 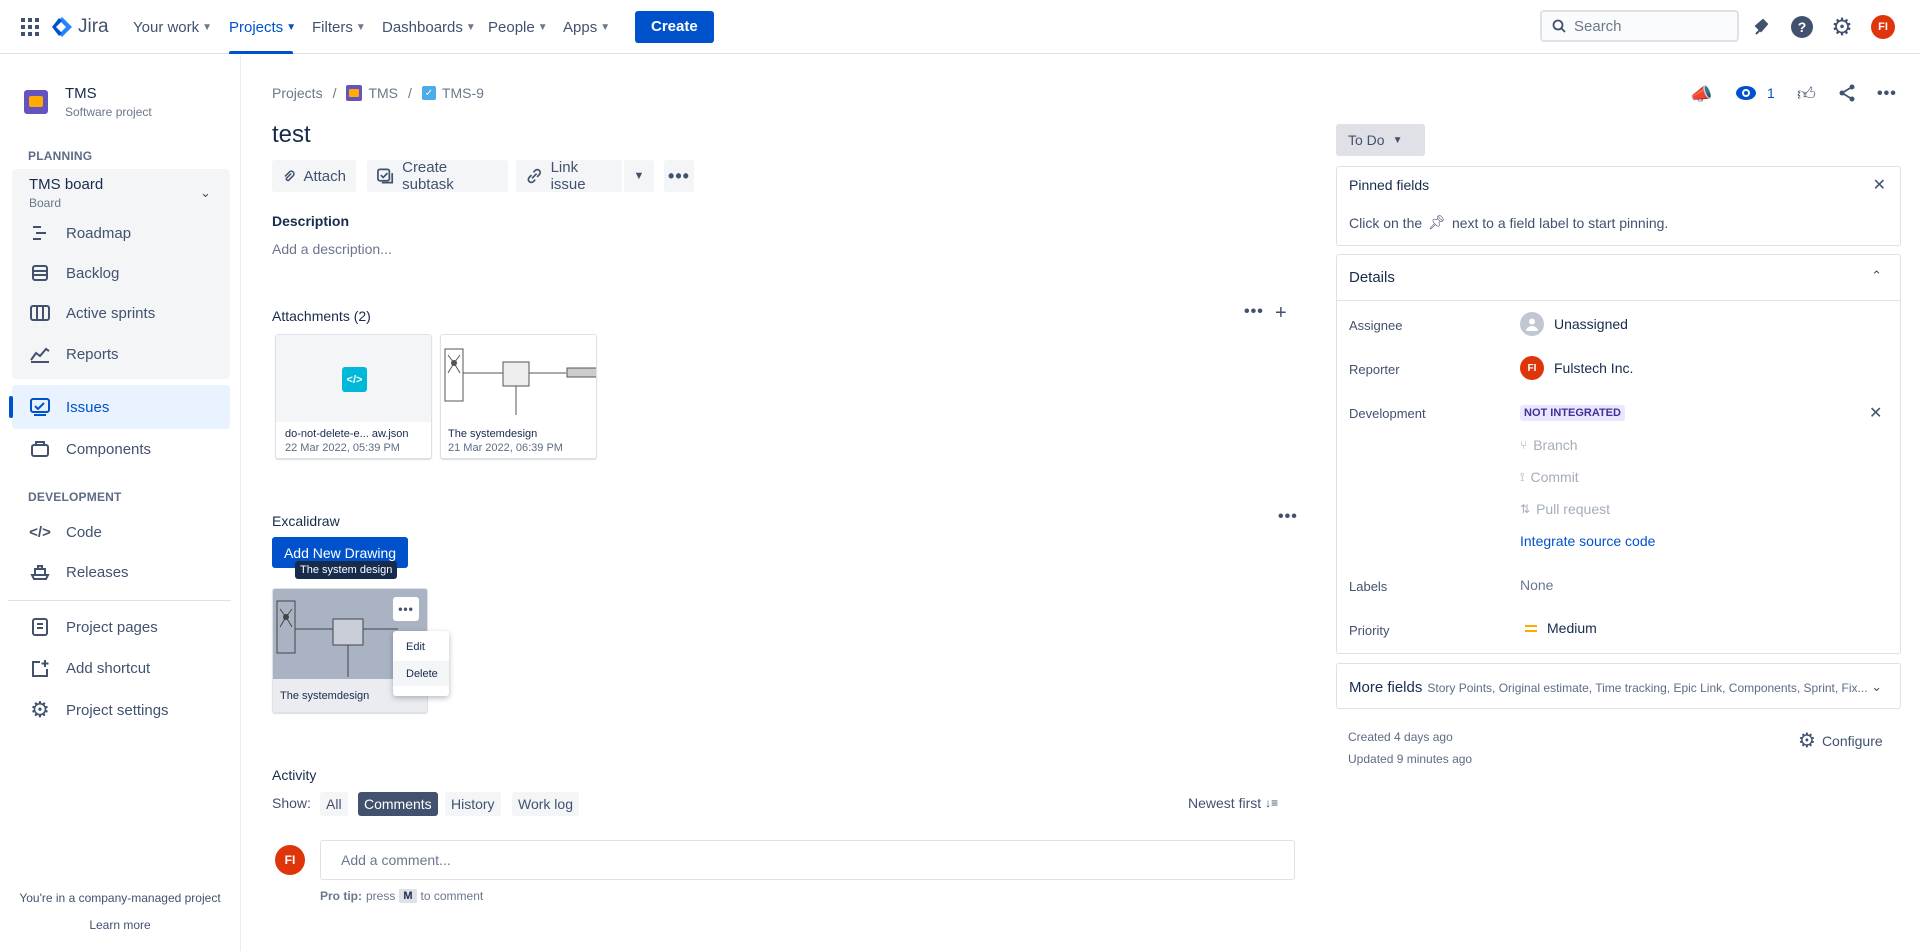 I want to click on sidebar-item-project-settings: ⚙ Project settings, so click(x=99, y=709).